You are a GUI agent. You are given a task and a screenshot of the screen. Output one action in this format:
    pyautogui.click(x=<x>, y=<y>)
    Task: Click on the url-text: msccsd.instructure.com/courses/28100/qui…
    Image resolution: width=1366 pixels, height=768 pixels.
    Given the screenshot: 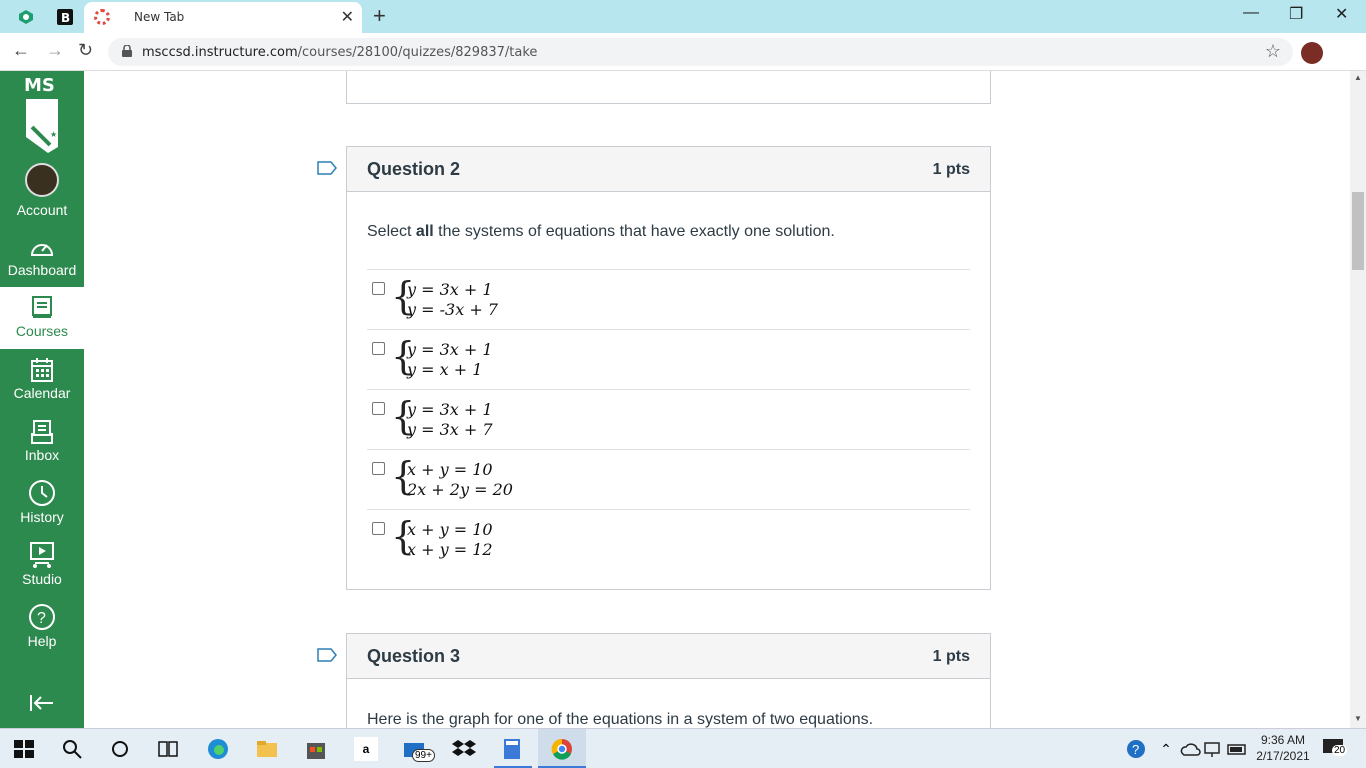 What is the action you would take?
    pyautogui.click(x=339, y=52)
    